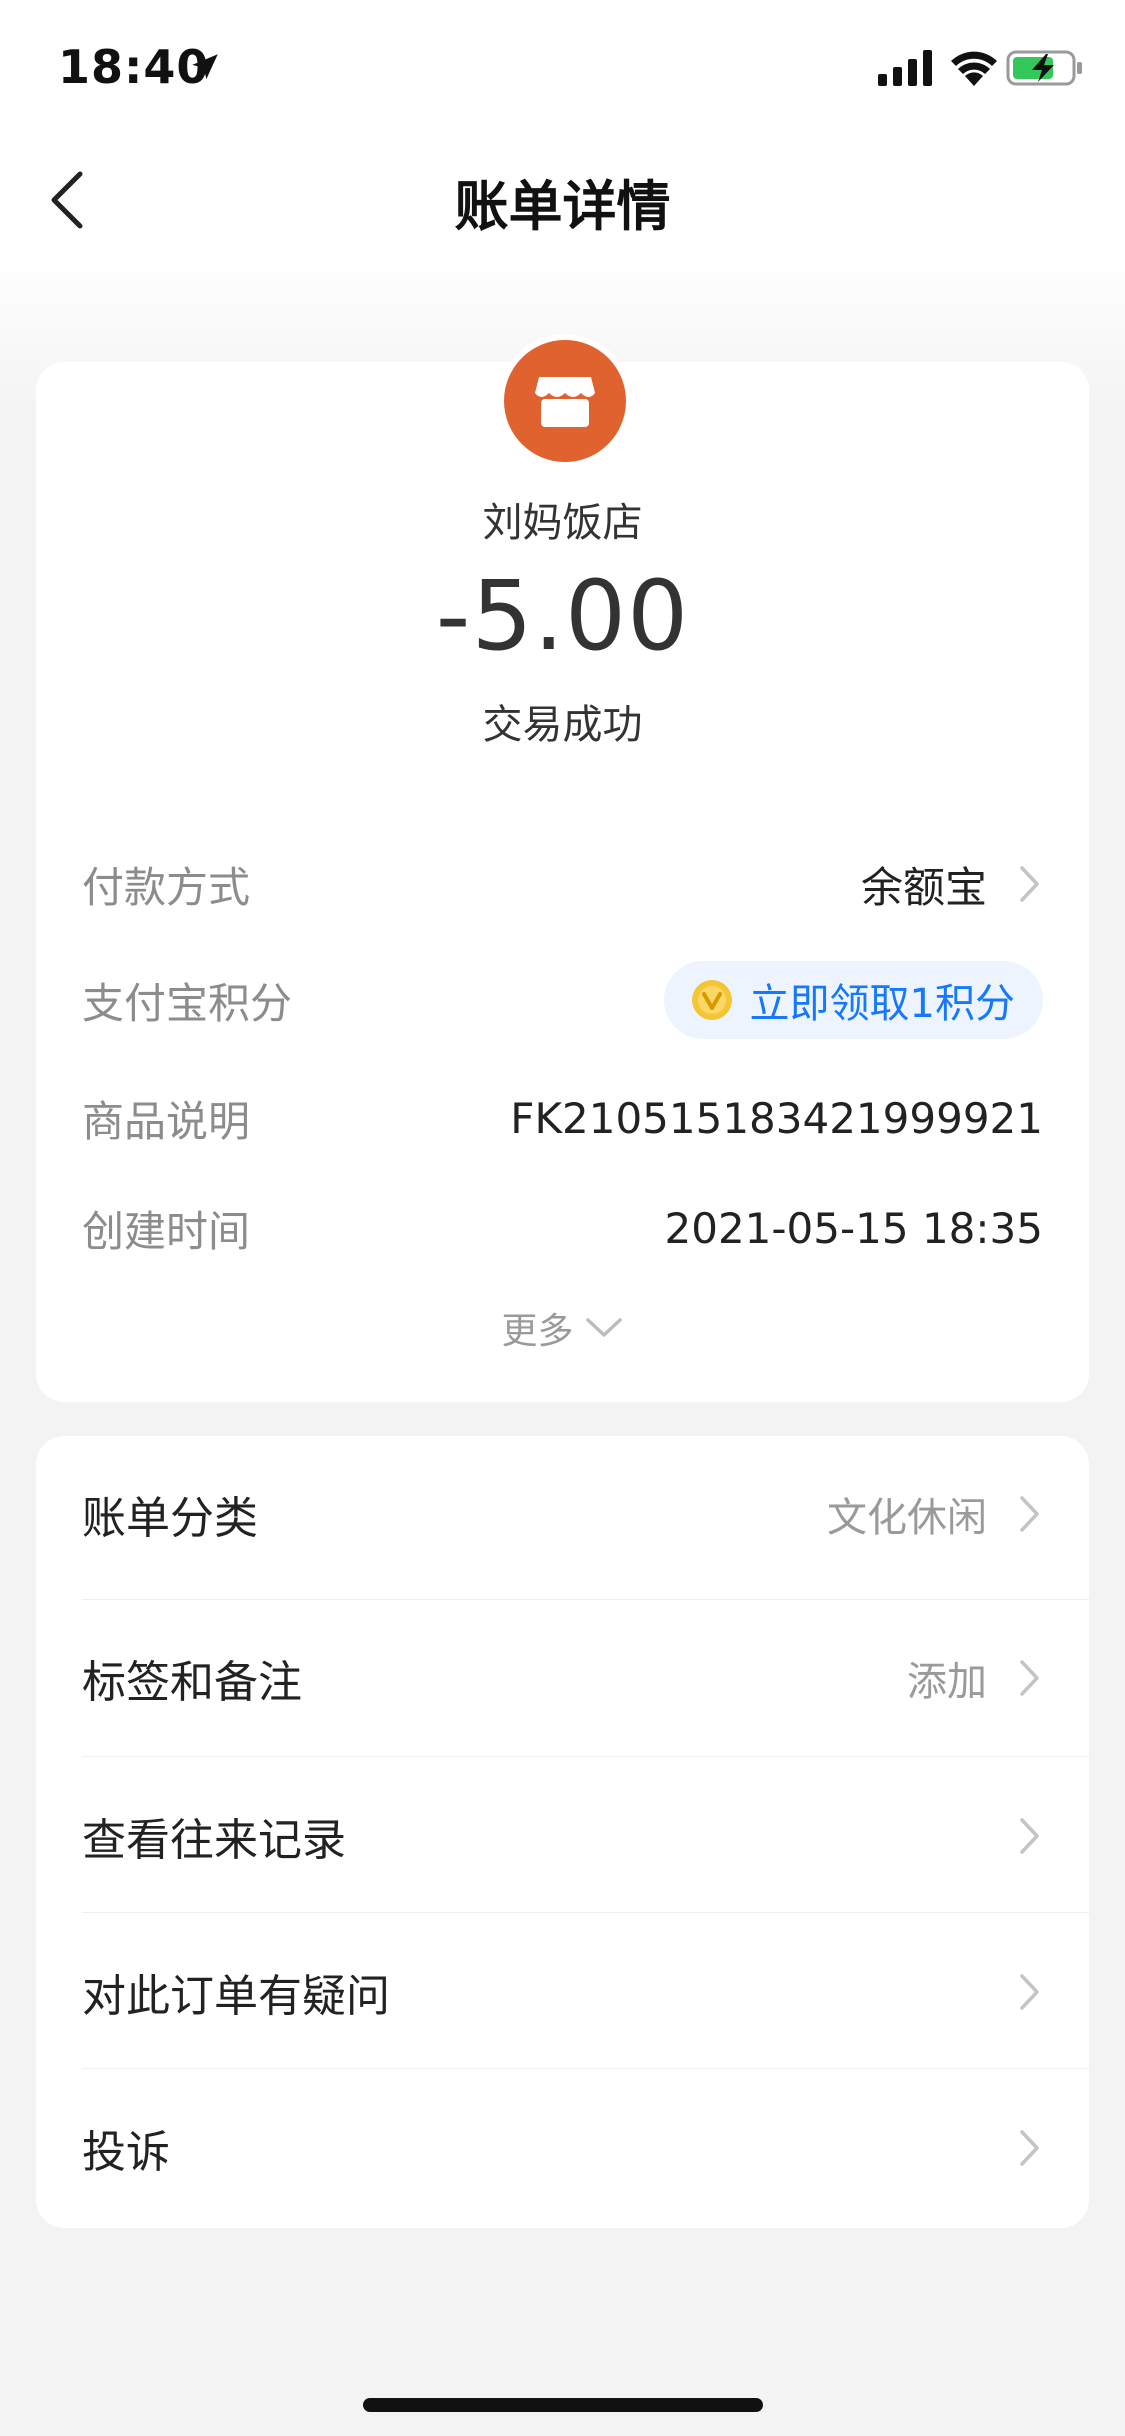 The image size is (1125, 2436). I want to click on product-description-row: 商品说明 FK2105151834219999​21, so click(562, 1118).